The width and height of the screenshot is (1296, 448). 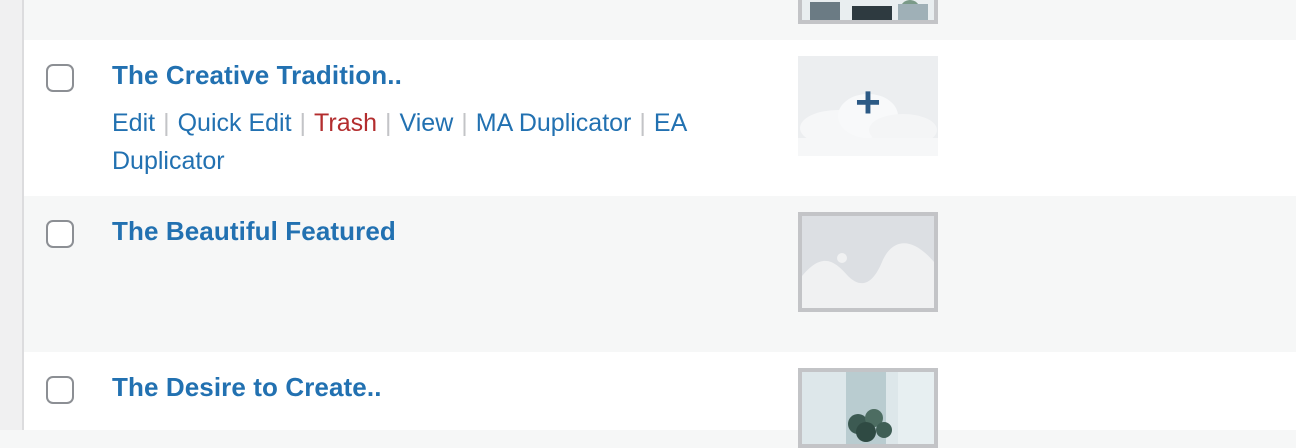 What do you see at coordinates (247, 387) in the screenshot?
I see `post-title-link: The Desire to Create..` at bounding box center [247, 387].